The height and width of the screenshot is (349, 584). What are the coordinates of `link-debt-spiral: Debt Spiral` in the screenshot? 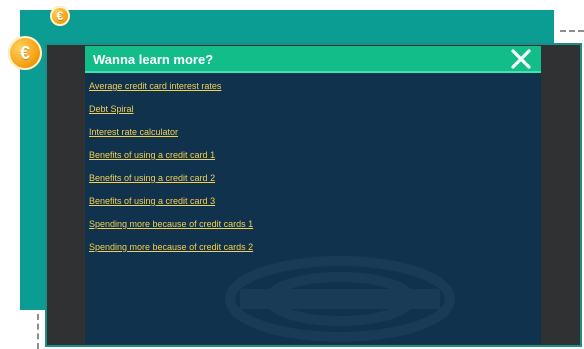 It's located at (111, 109).